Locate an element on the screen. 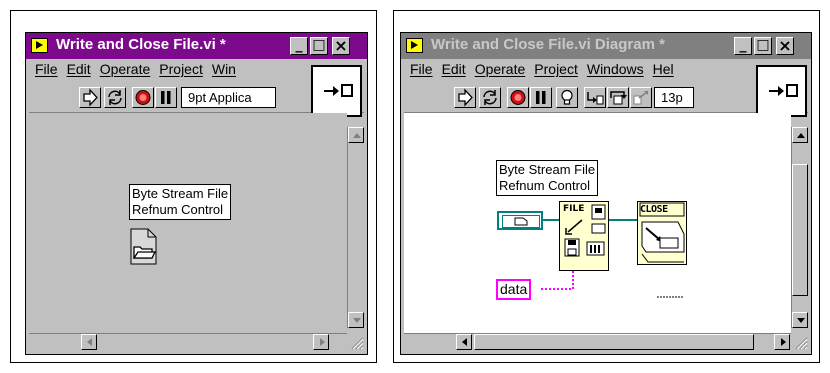 This screenshot has width=830, height=373. vertical-scroll-thumb is located at coordinates (800, 230).